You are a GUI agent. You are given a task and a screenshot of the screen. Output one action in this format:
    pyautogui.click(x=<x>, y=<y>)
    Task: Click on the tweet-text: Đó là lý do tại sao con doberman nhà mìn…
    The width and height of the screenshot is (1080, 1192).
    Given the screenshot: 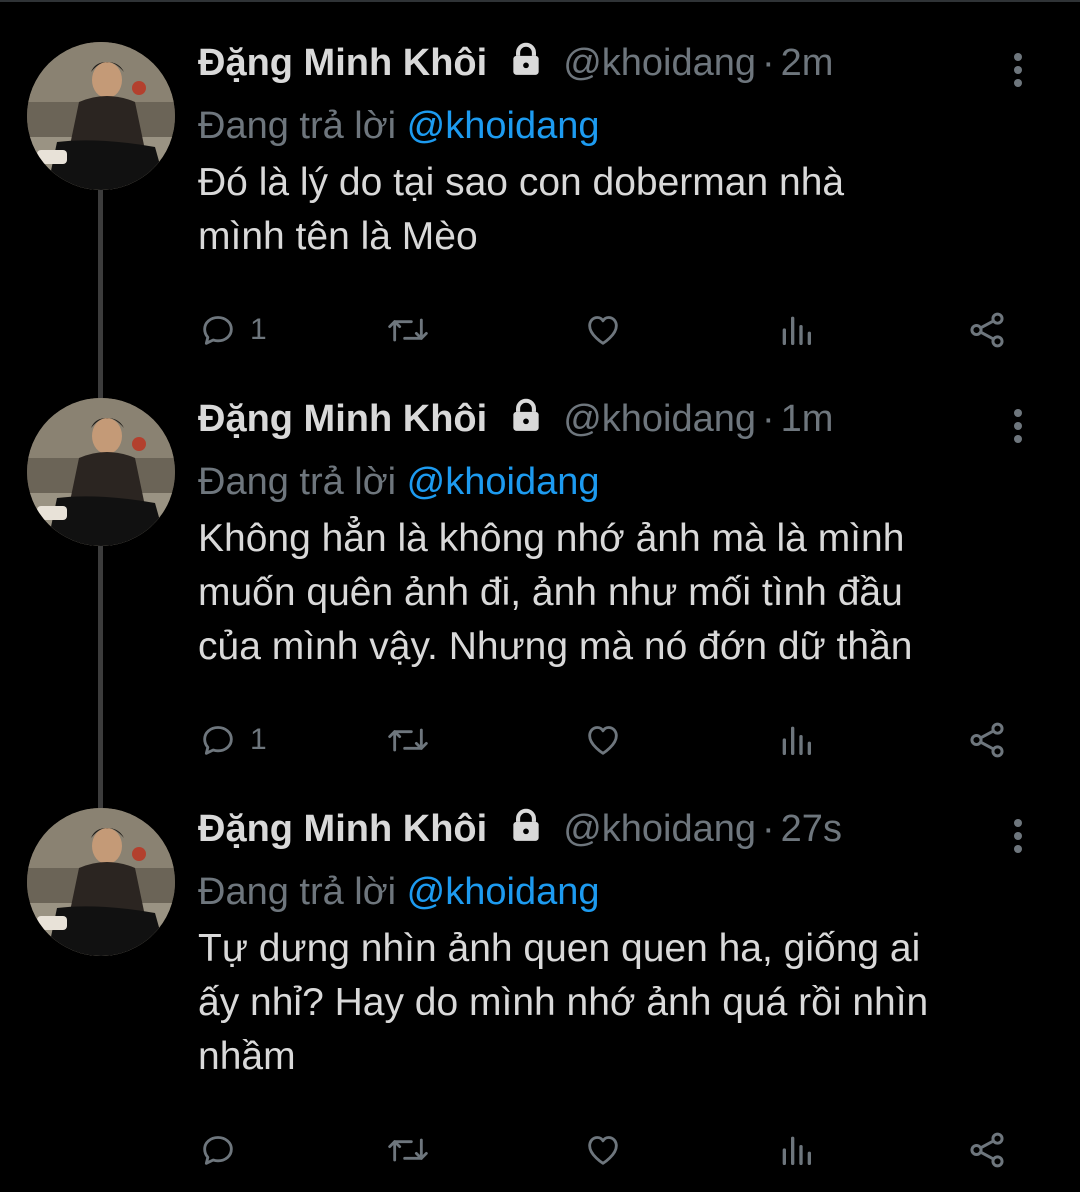 What is the action you would take?
    pyautogui.click(x=521, y=209)
    